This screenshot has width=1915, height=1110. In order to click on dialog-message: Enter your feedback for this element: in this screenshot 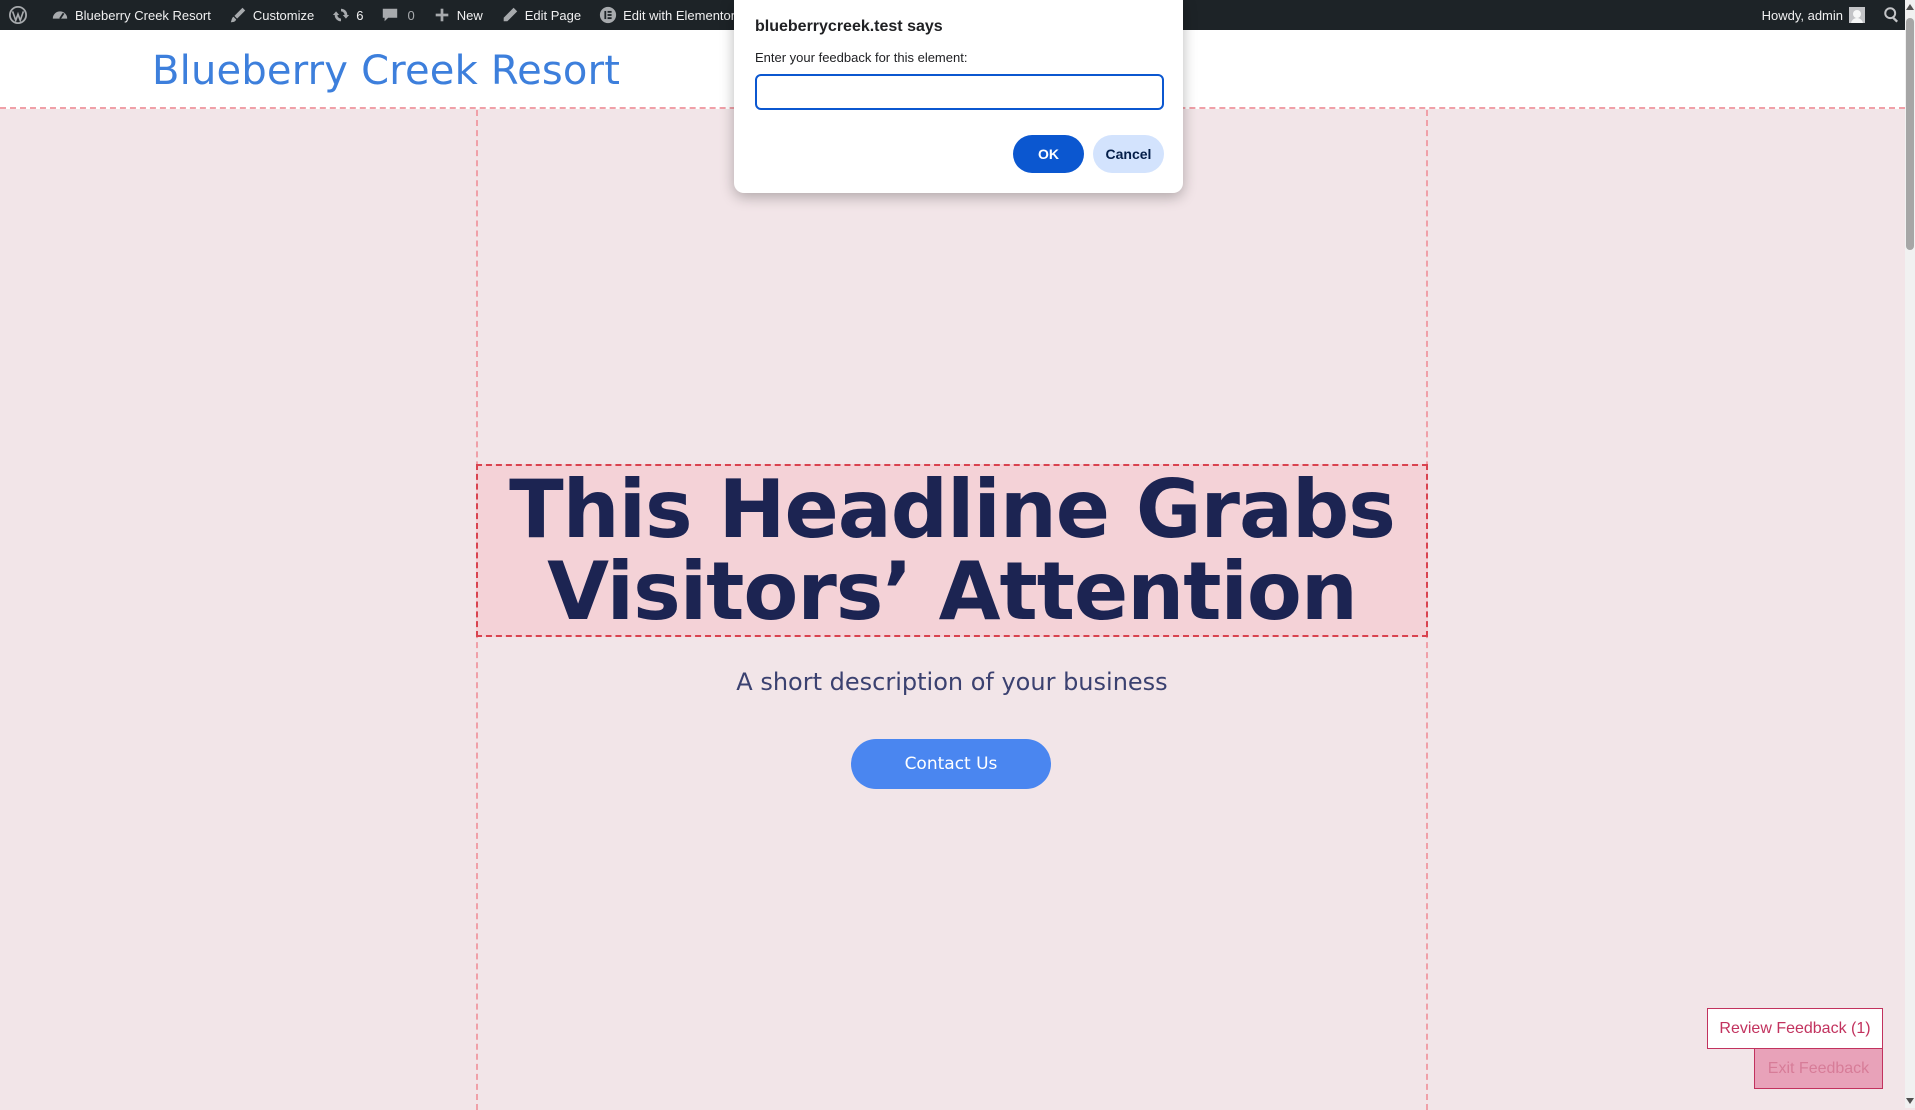, I will do `click(861, 57)`.